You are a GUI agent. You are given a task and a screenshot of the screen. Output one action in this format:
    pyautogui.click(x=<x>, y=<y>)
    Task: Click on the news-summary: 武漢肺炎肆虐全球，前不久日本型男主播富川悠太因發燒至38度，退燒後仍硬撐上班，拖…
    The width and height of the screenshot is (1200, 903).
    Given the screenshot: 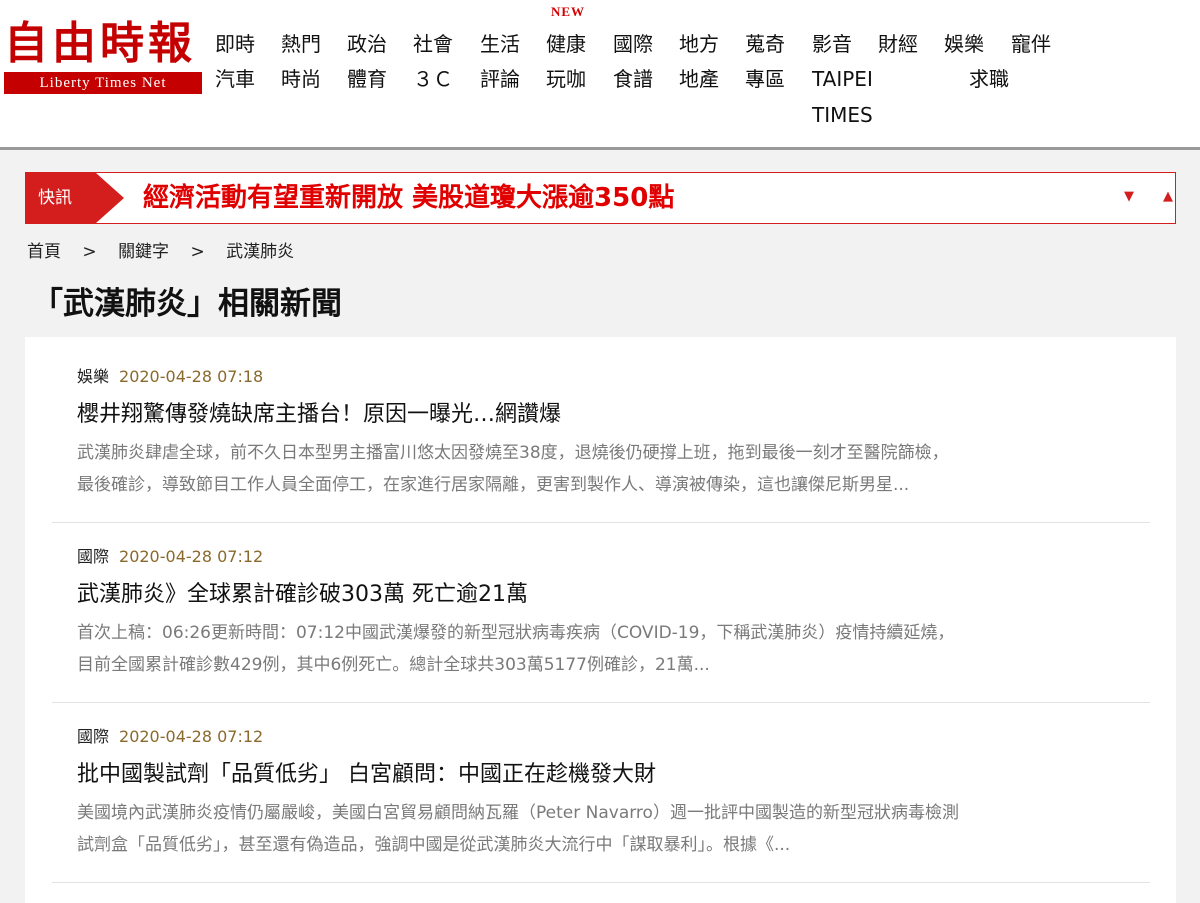 What is the action you would take?
    pyautogui.click(x=607, y=469)
    